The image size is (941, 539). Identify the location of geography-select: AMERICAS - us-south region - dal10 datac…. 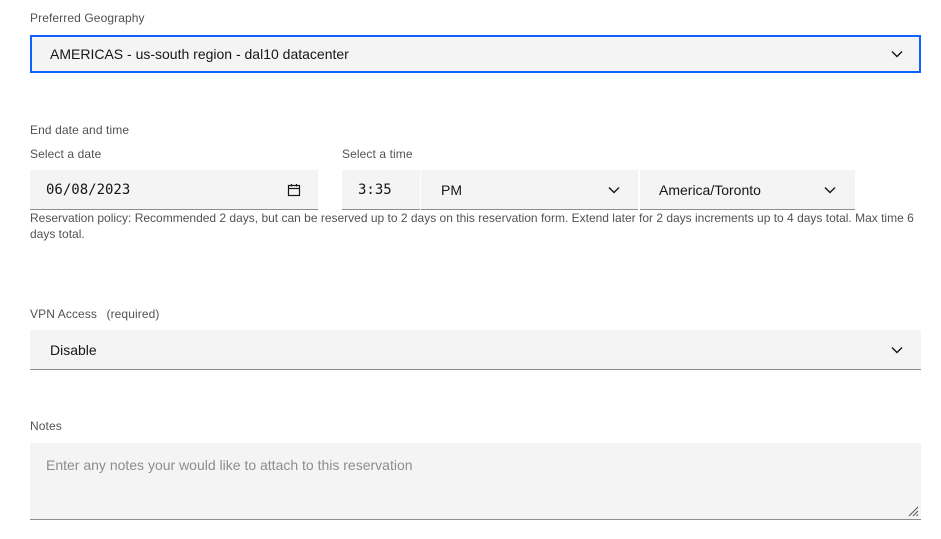
(475, 54).